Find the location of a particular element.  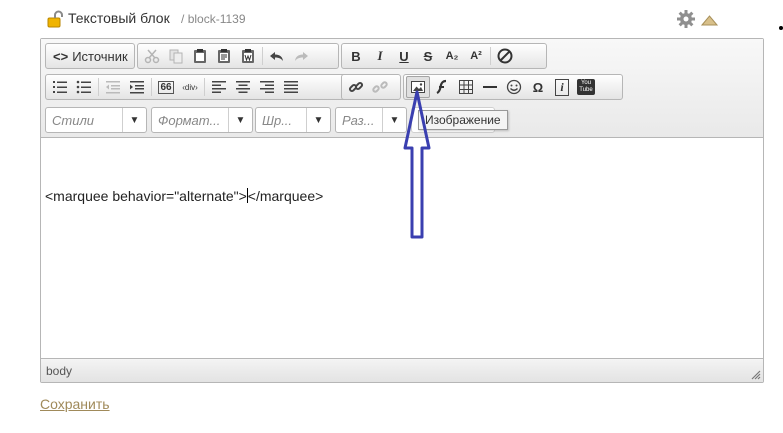

italic-button: I is located at coordinates (380, 56).